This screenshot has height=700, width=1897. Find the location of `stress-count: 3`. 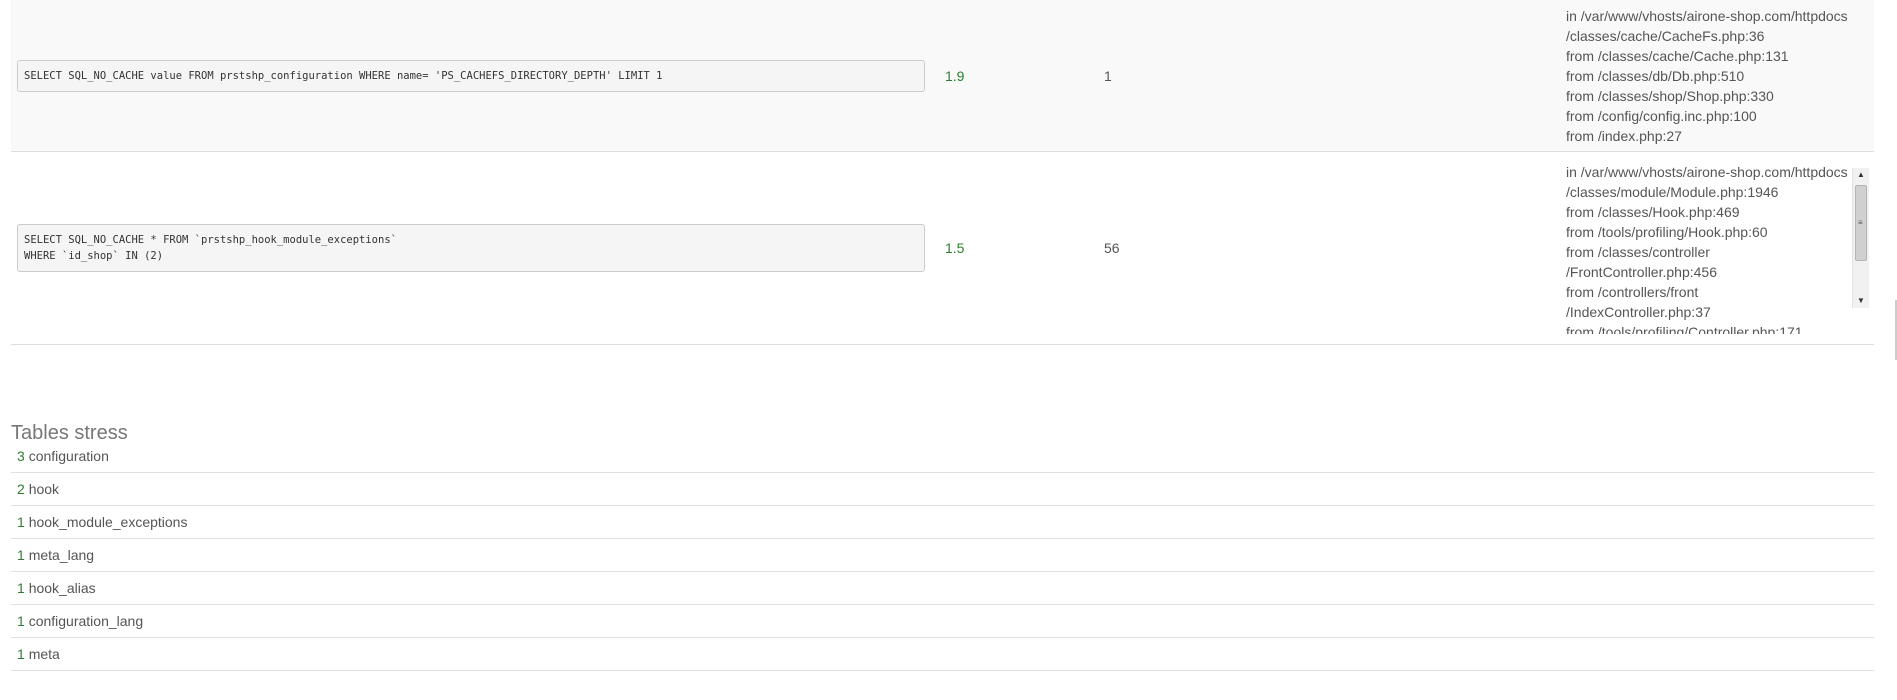

stress-count: 3 is located at coordinates (21, 456).